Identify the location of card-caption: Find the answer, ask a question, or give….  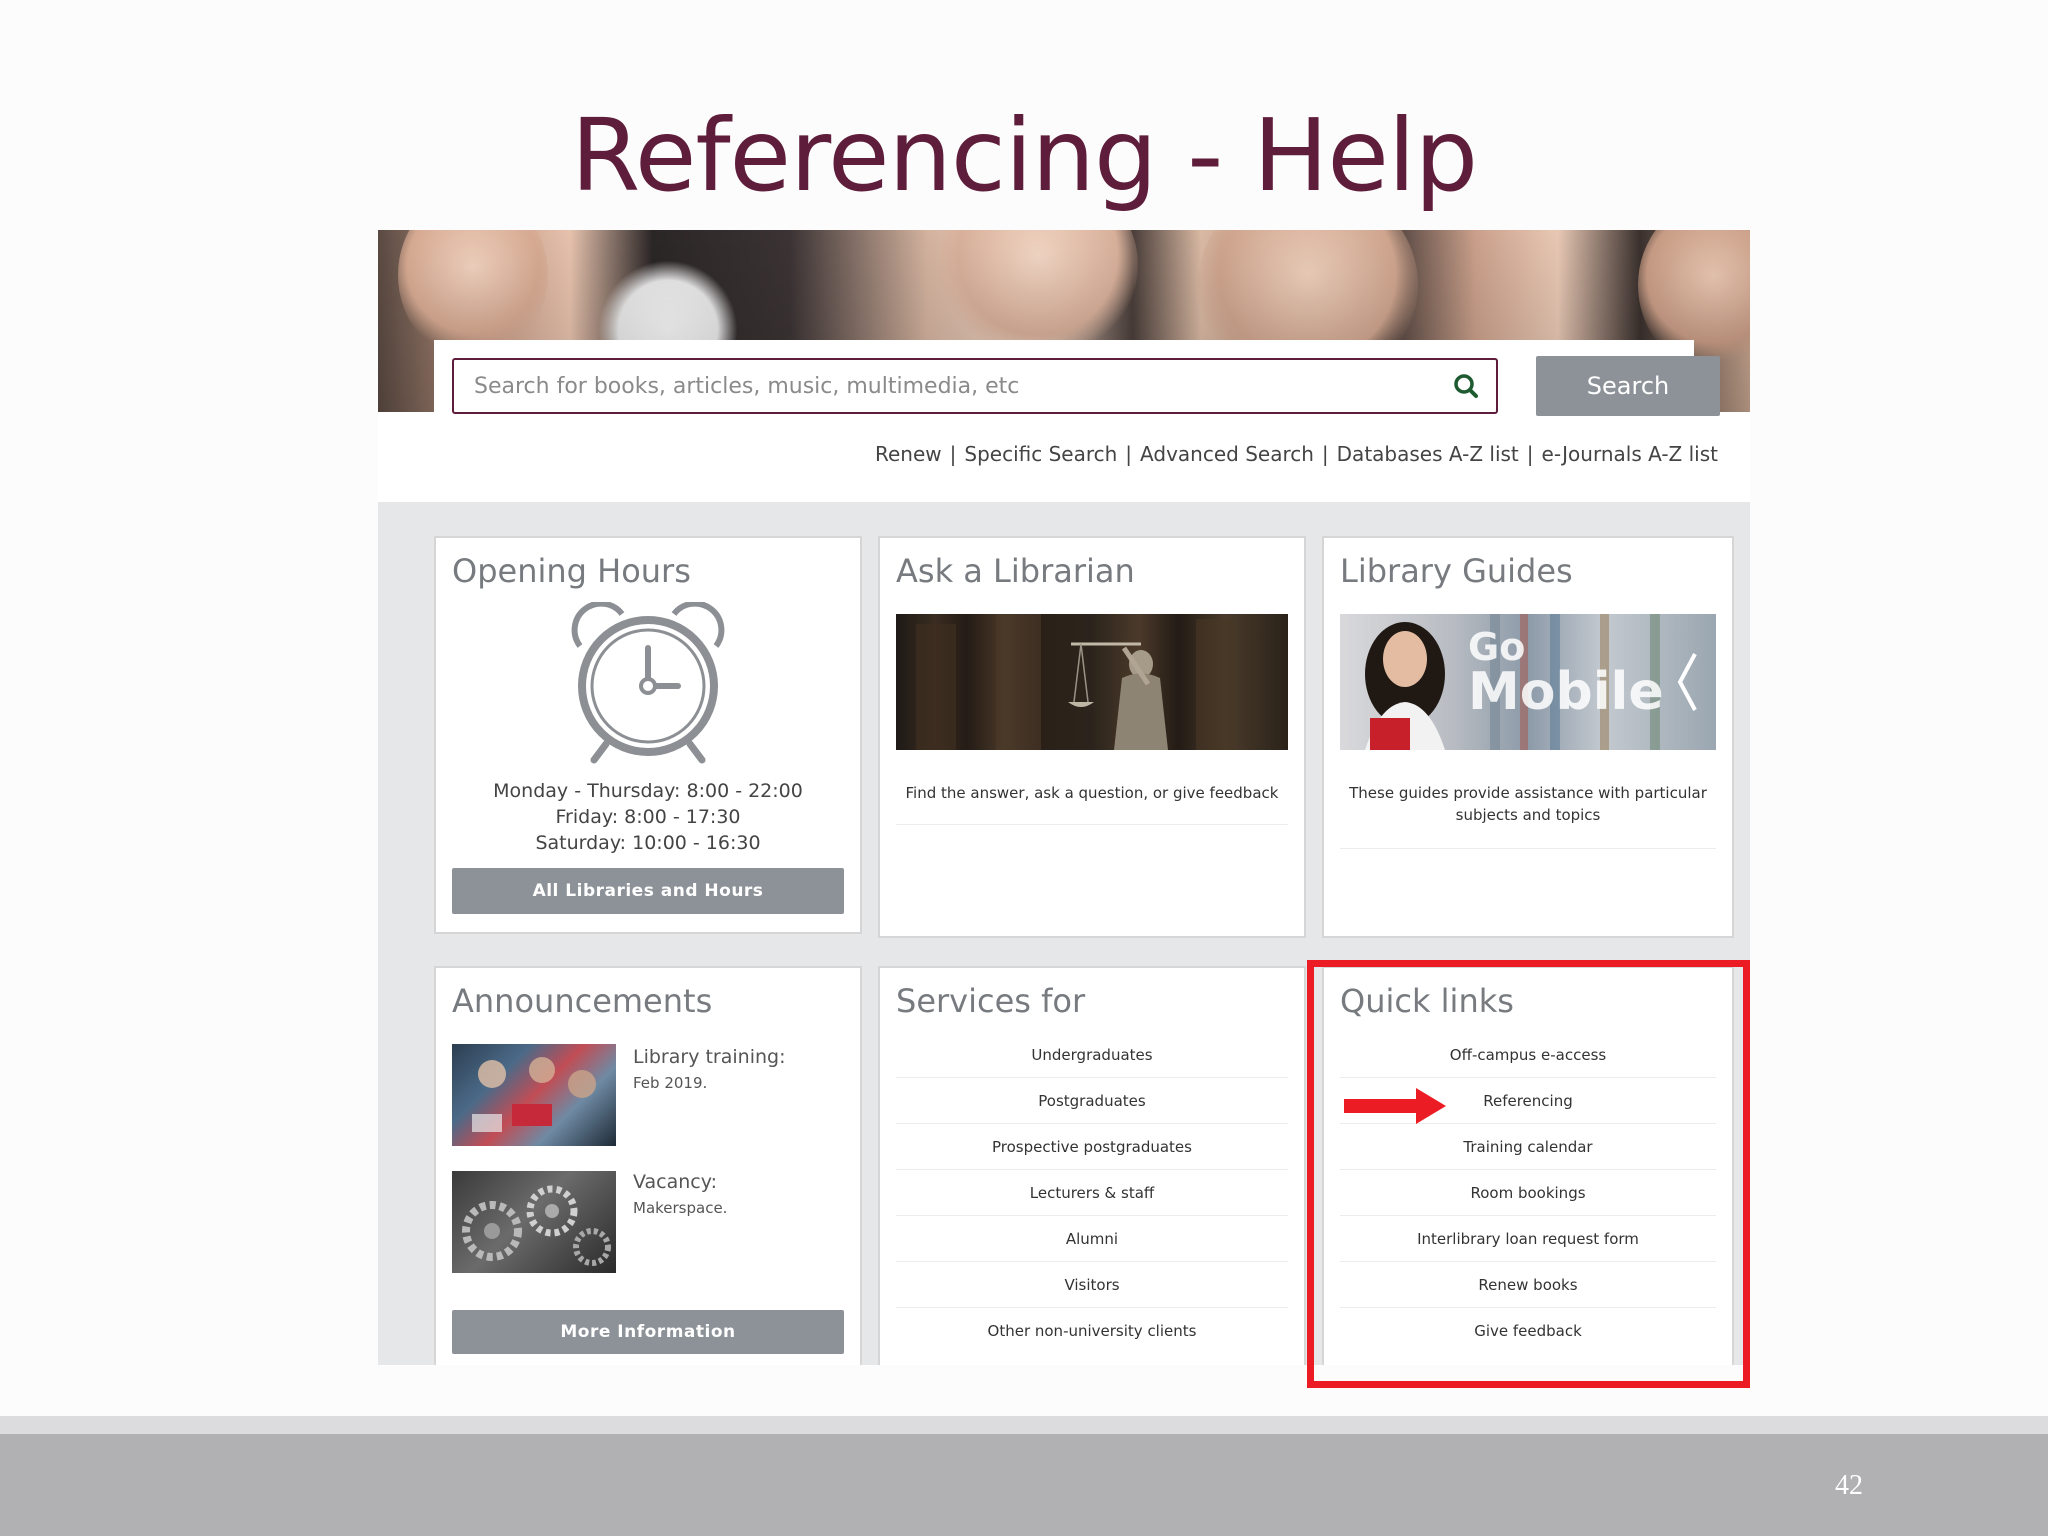
(1092, 793).